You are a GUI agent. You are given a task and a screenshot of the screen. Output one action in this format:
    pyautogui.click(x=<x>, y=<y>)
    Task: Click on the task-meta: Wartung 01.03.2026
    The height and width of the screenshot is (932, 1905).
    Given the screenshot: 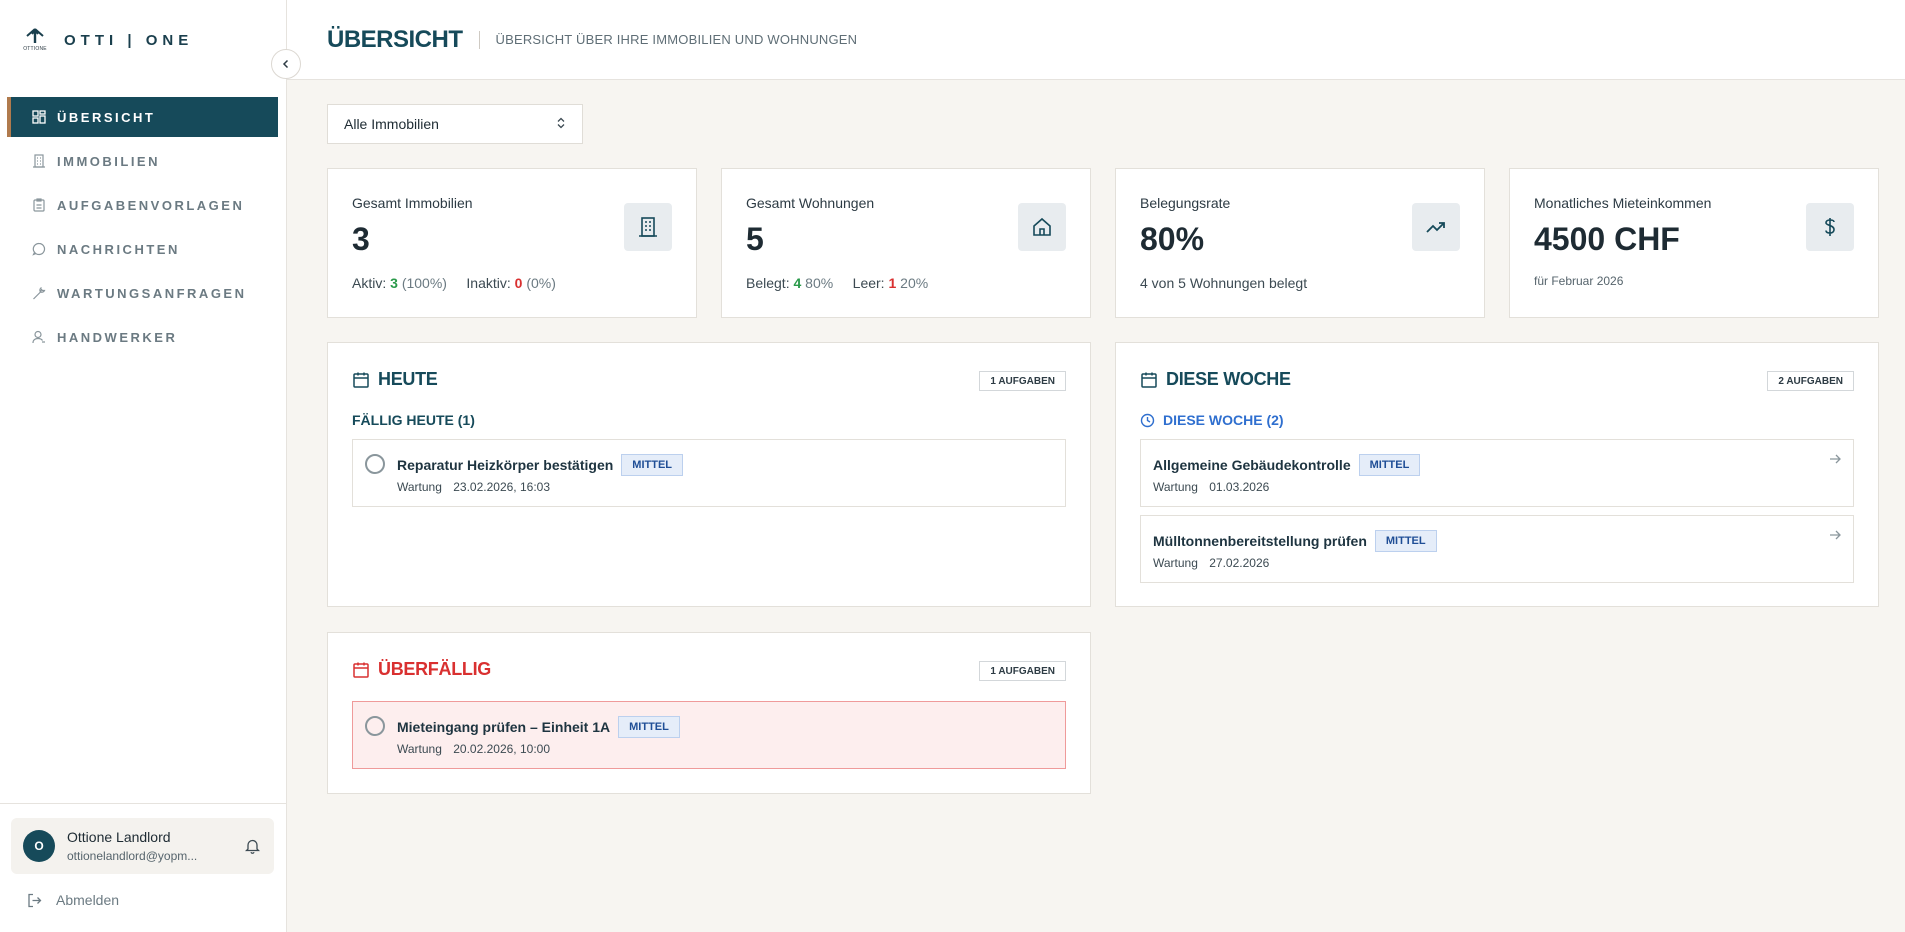 What is the action you would take?
    pyautogui.click(x=1211, y=487)
    